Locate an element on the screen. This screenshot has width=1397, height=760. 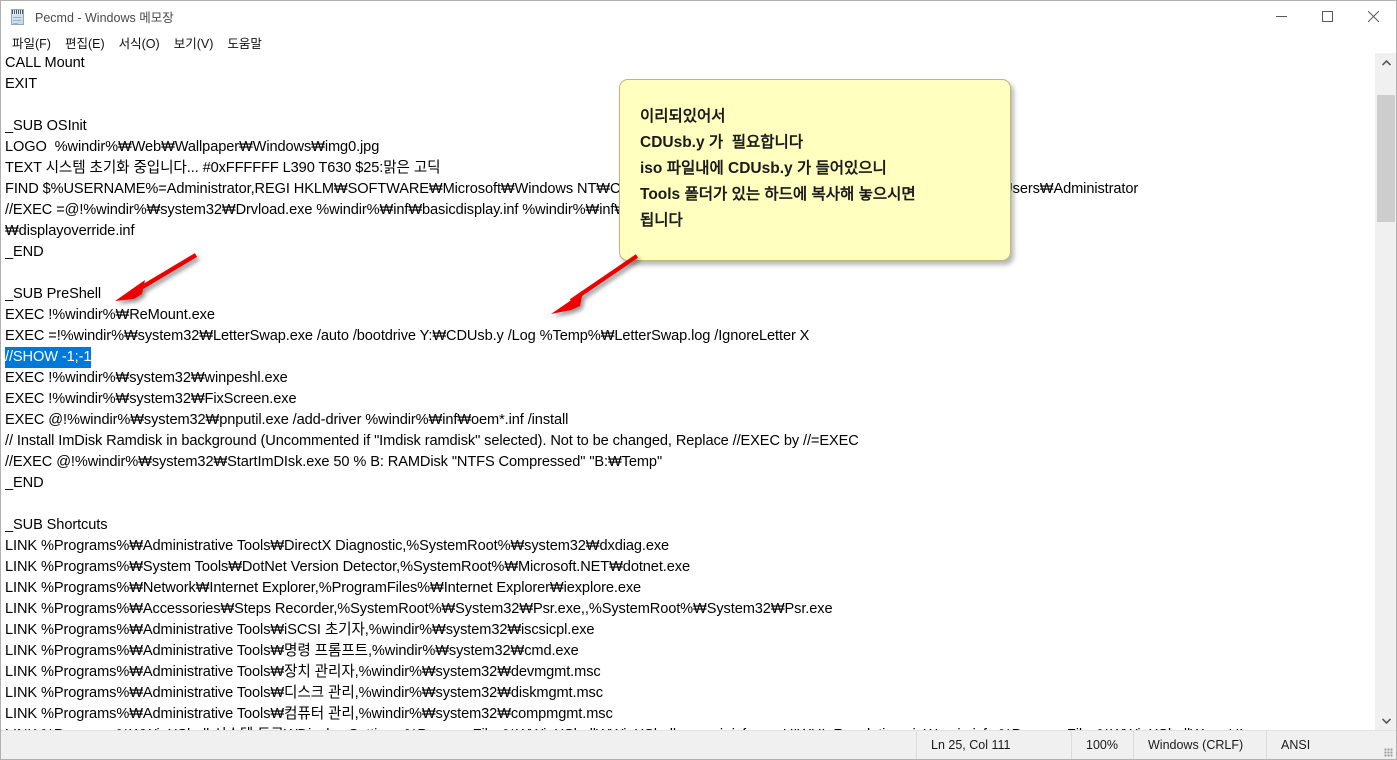
scrollbar-thumb is located at coordinates (1386, 158).